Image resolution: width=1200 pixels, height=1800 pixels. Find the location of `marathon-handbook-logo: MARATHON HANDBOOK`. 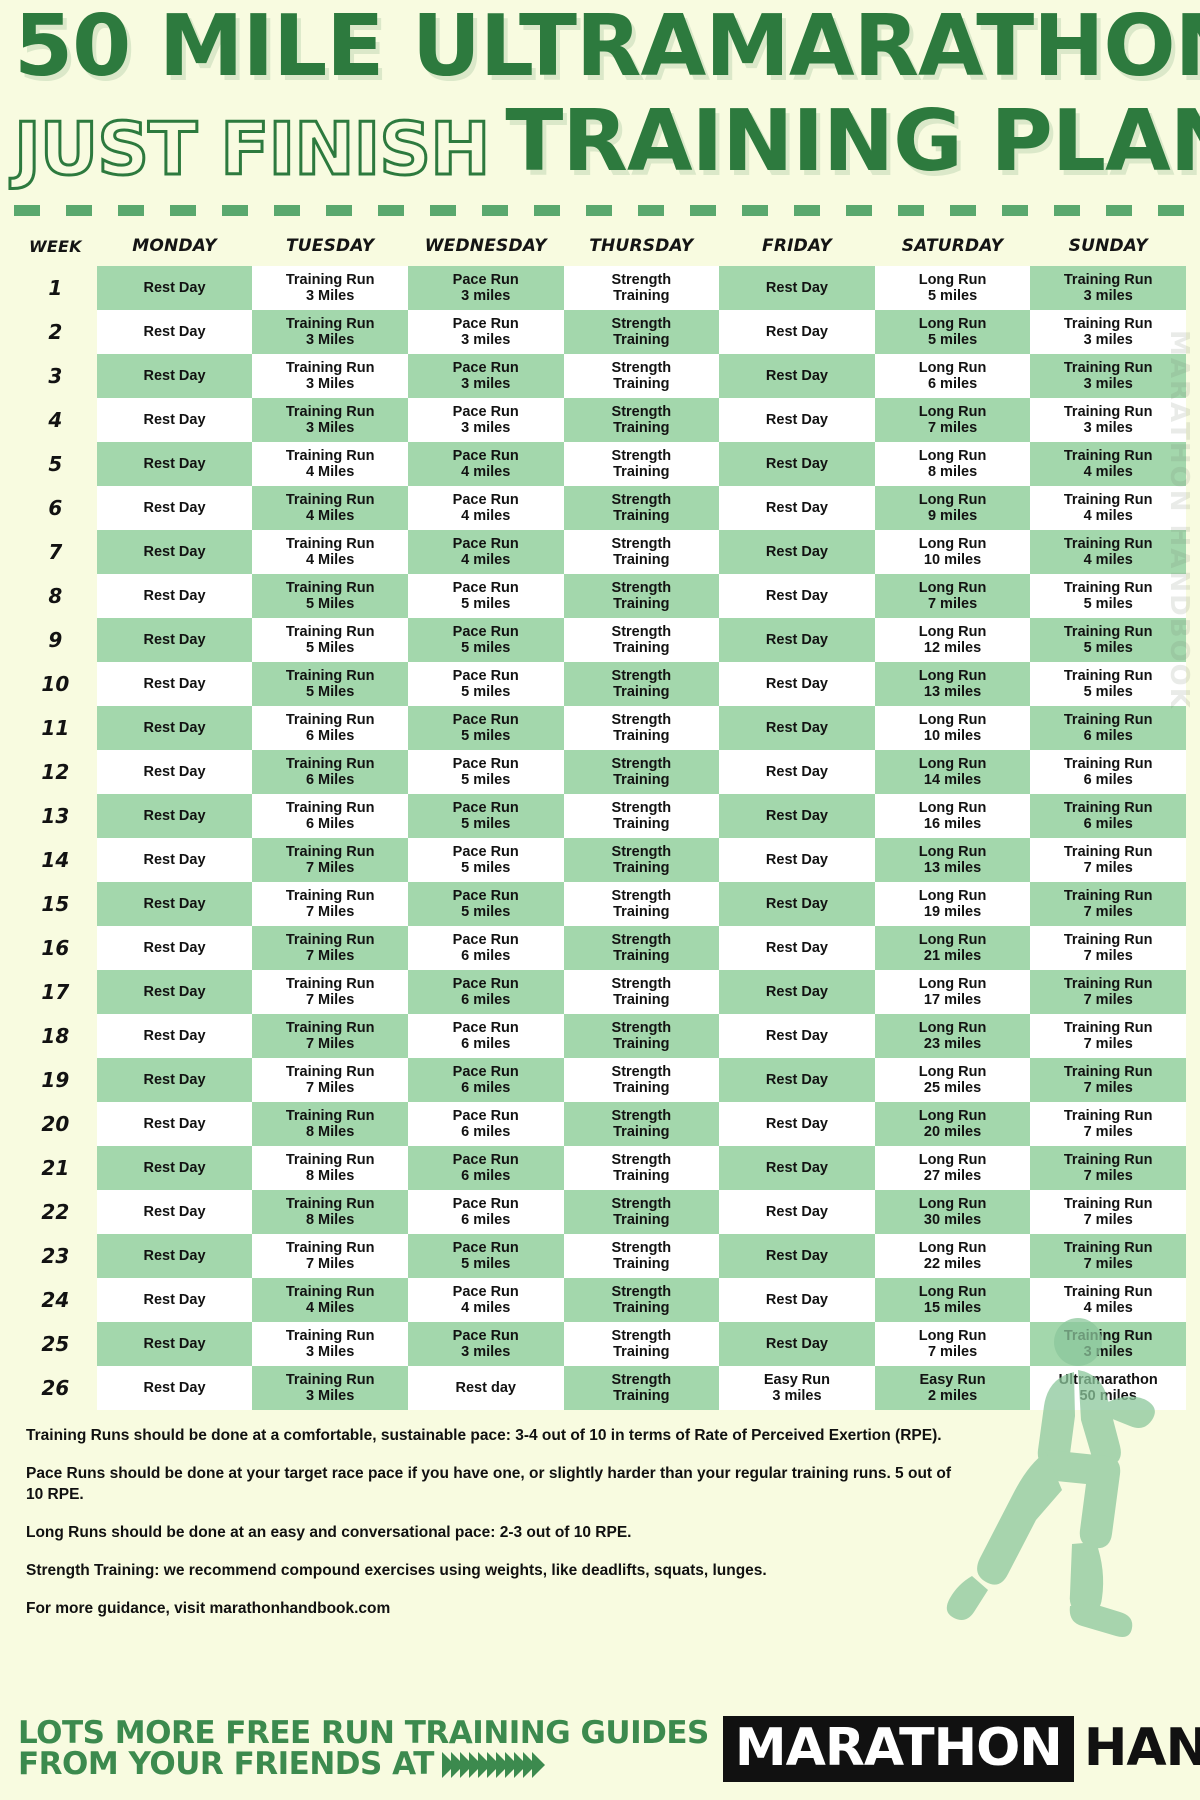

marathon-handbook-logo: MARATHON HANDBOOK is located at coordinates (961, 1749).